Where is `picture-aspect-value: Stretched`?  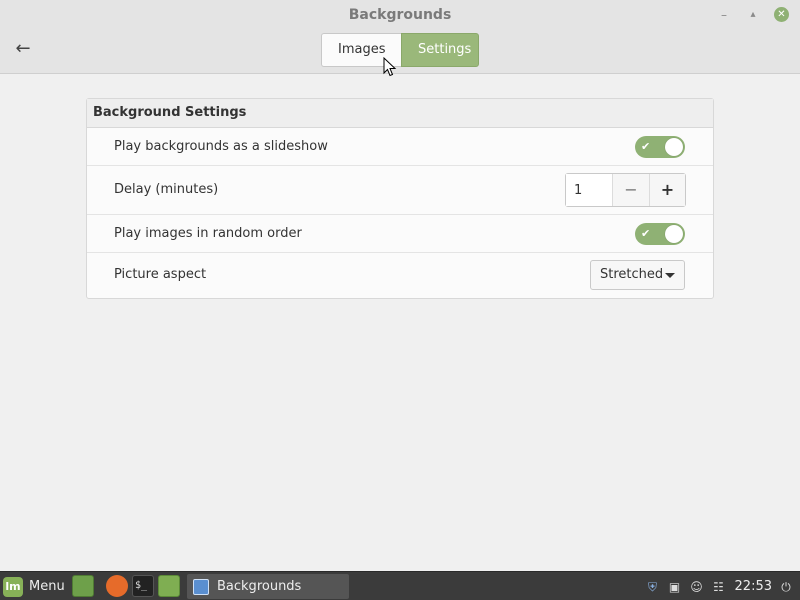 picture-aspect-value: Stretched is located at coordinates (632, 274).